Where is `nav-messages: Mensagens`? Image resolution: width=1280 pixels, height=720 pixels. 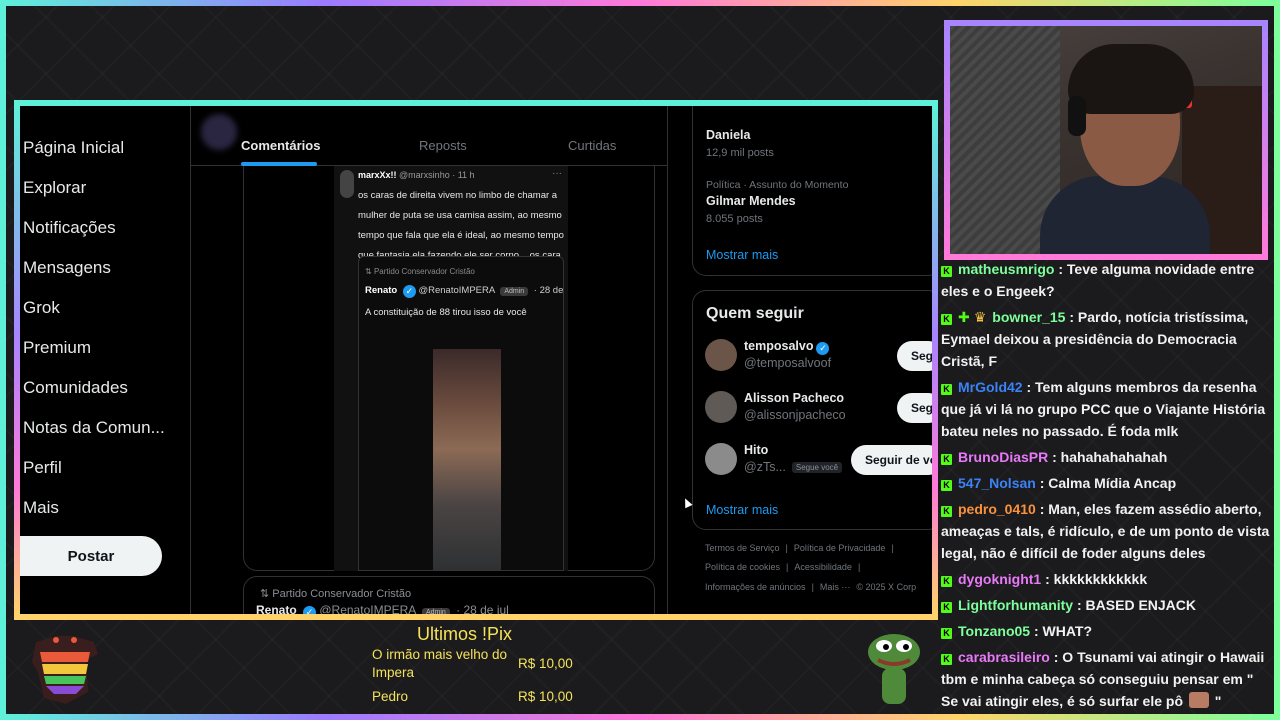
nav-messages: Mensagens is located at coordinates (67, 268).